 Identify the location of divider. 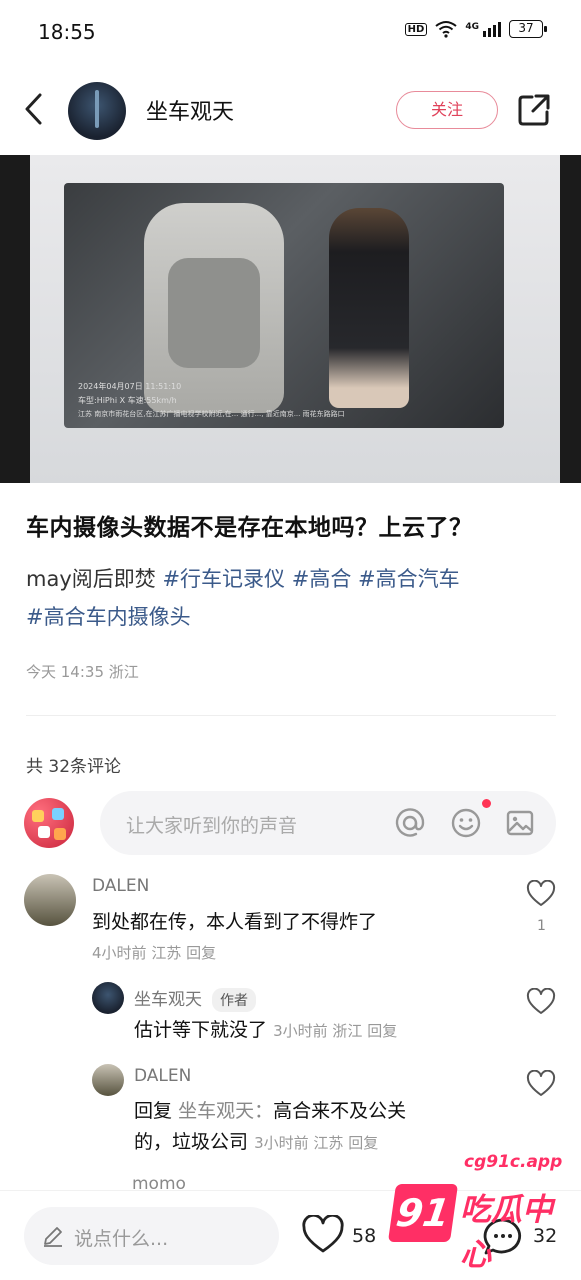
(291, 715).